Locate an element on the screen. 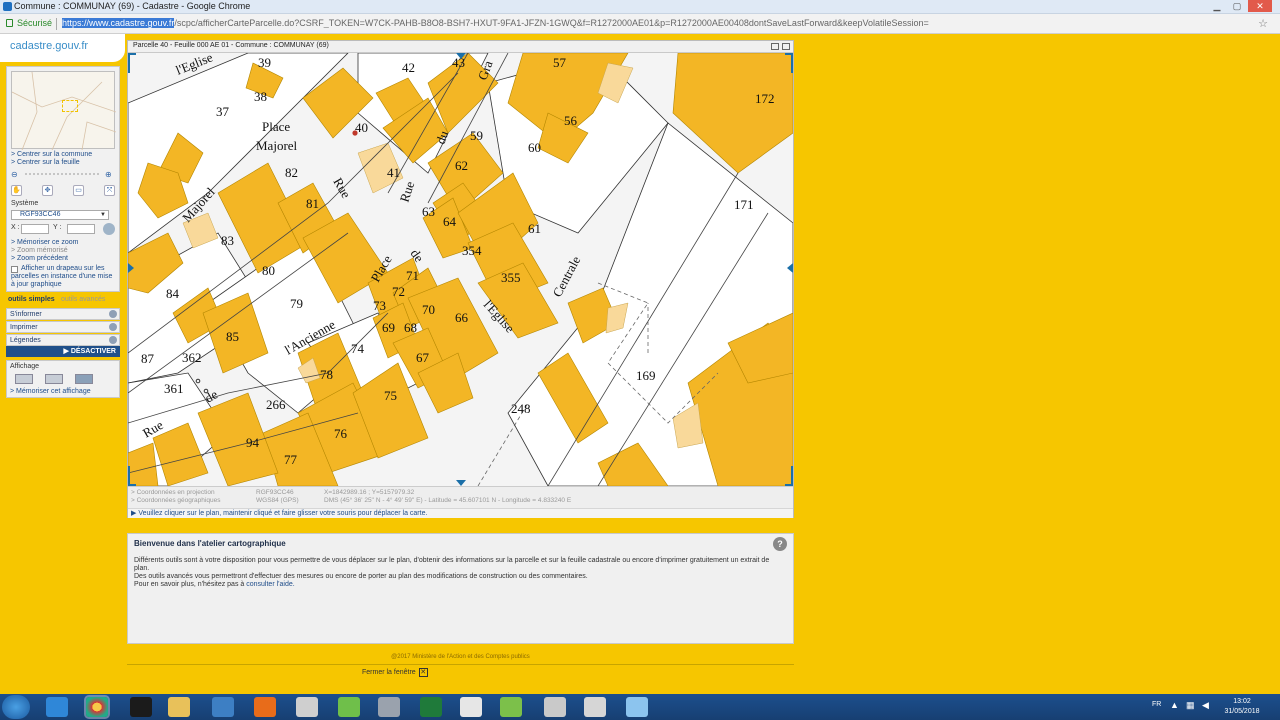  coordinates-go-button is located at coordinates (109, 229).